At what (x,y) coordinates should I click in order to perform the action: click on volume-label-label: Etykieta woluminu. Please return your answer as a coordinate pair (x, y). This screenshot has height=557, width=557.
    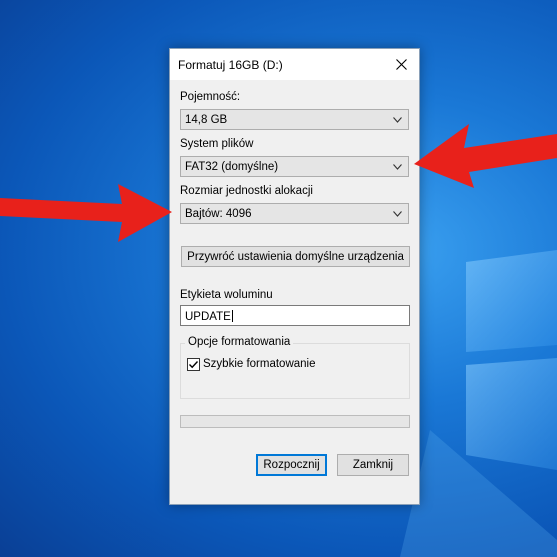
    Looking at the image, I should click on (226, 295).